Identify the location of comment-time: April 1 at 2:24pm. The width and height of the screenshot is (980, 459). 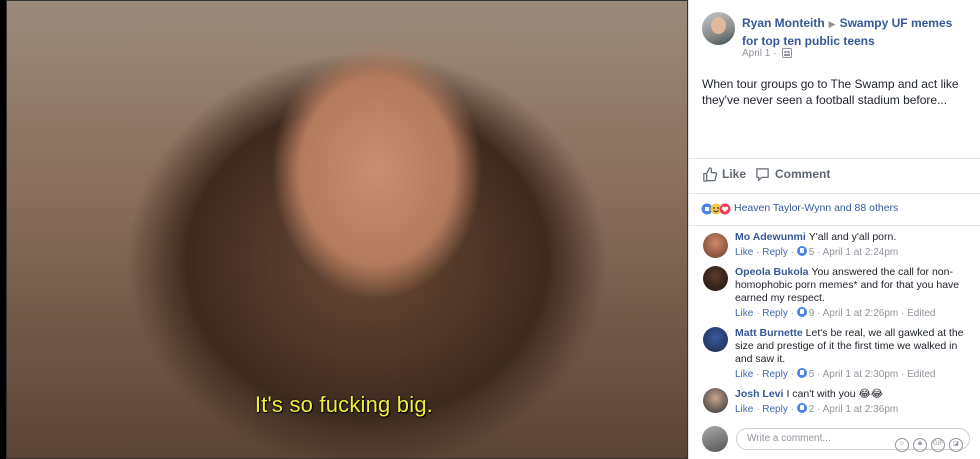
(861, 252).